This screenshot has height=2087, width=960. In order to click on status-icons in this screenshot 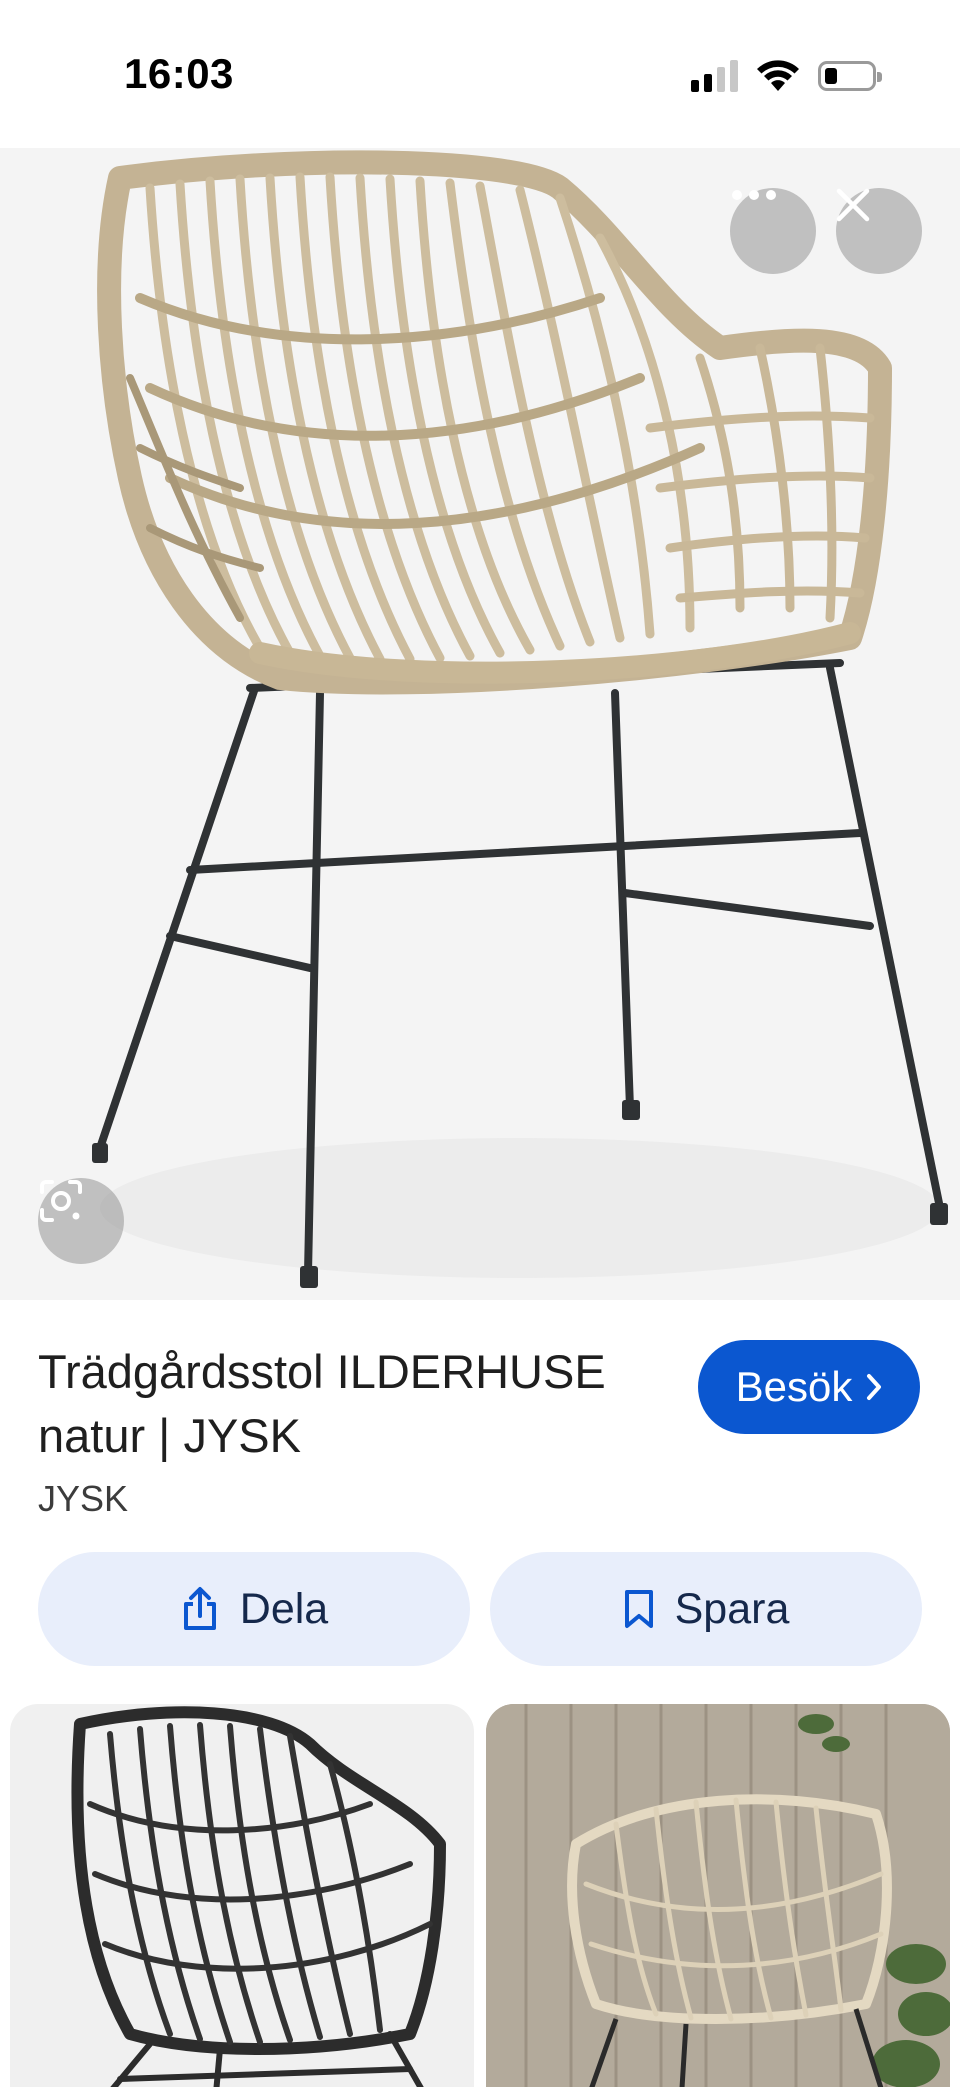, I will do `click(786, 76)`.